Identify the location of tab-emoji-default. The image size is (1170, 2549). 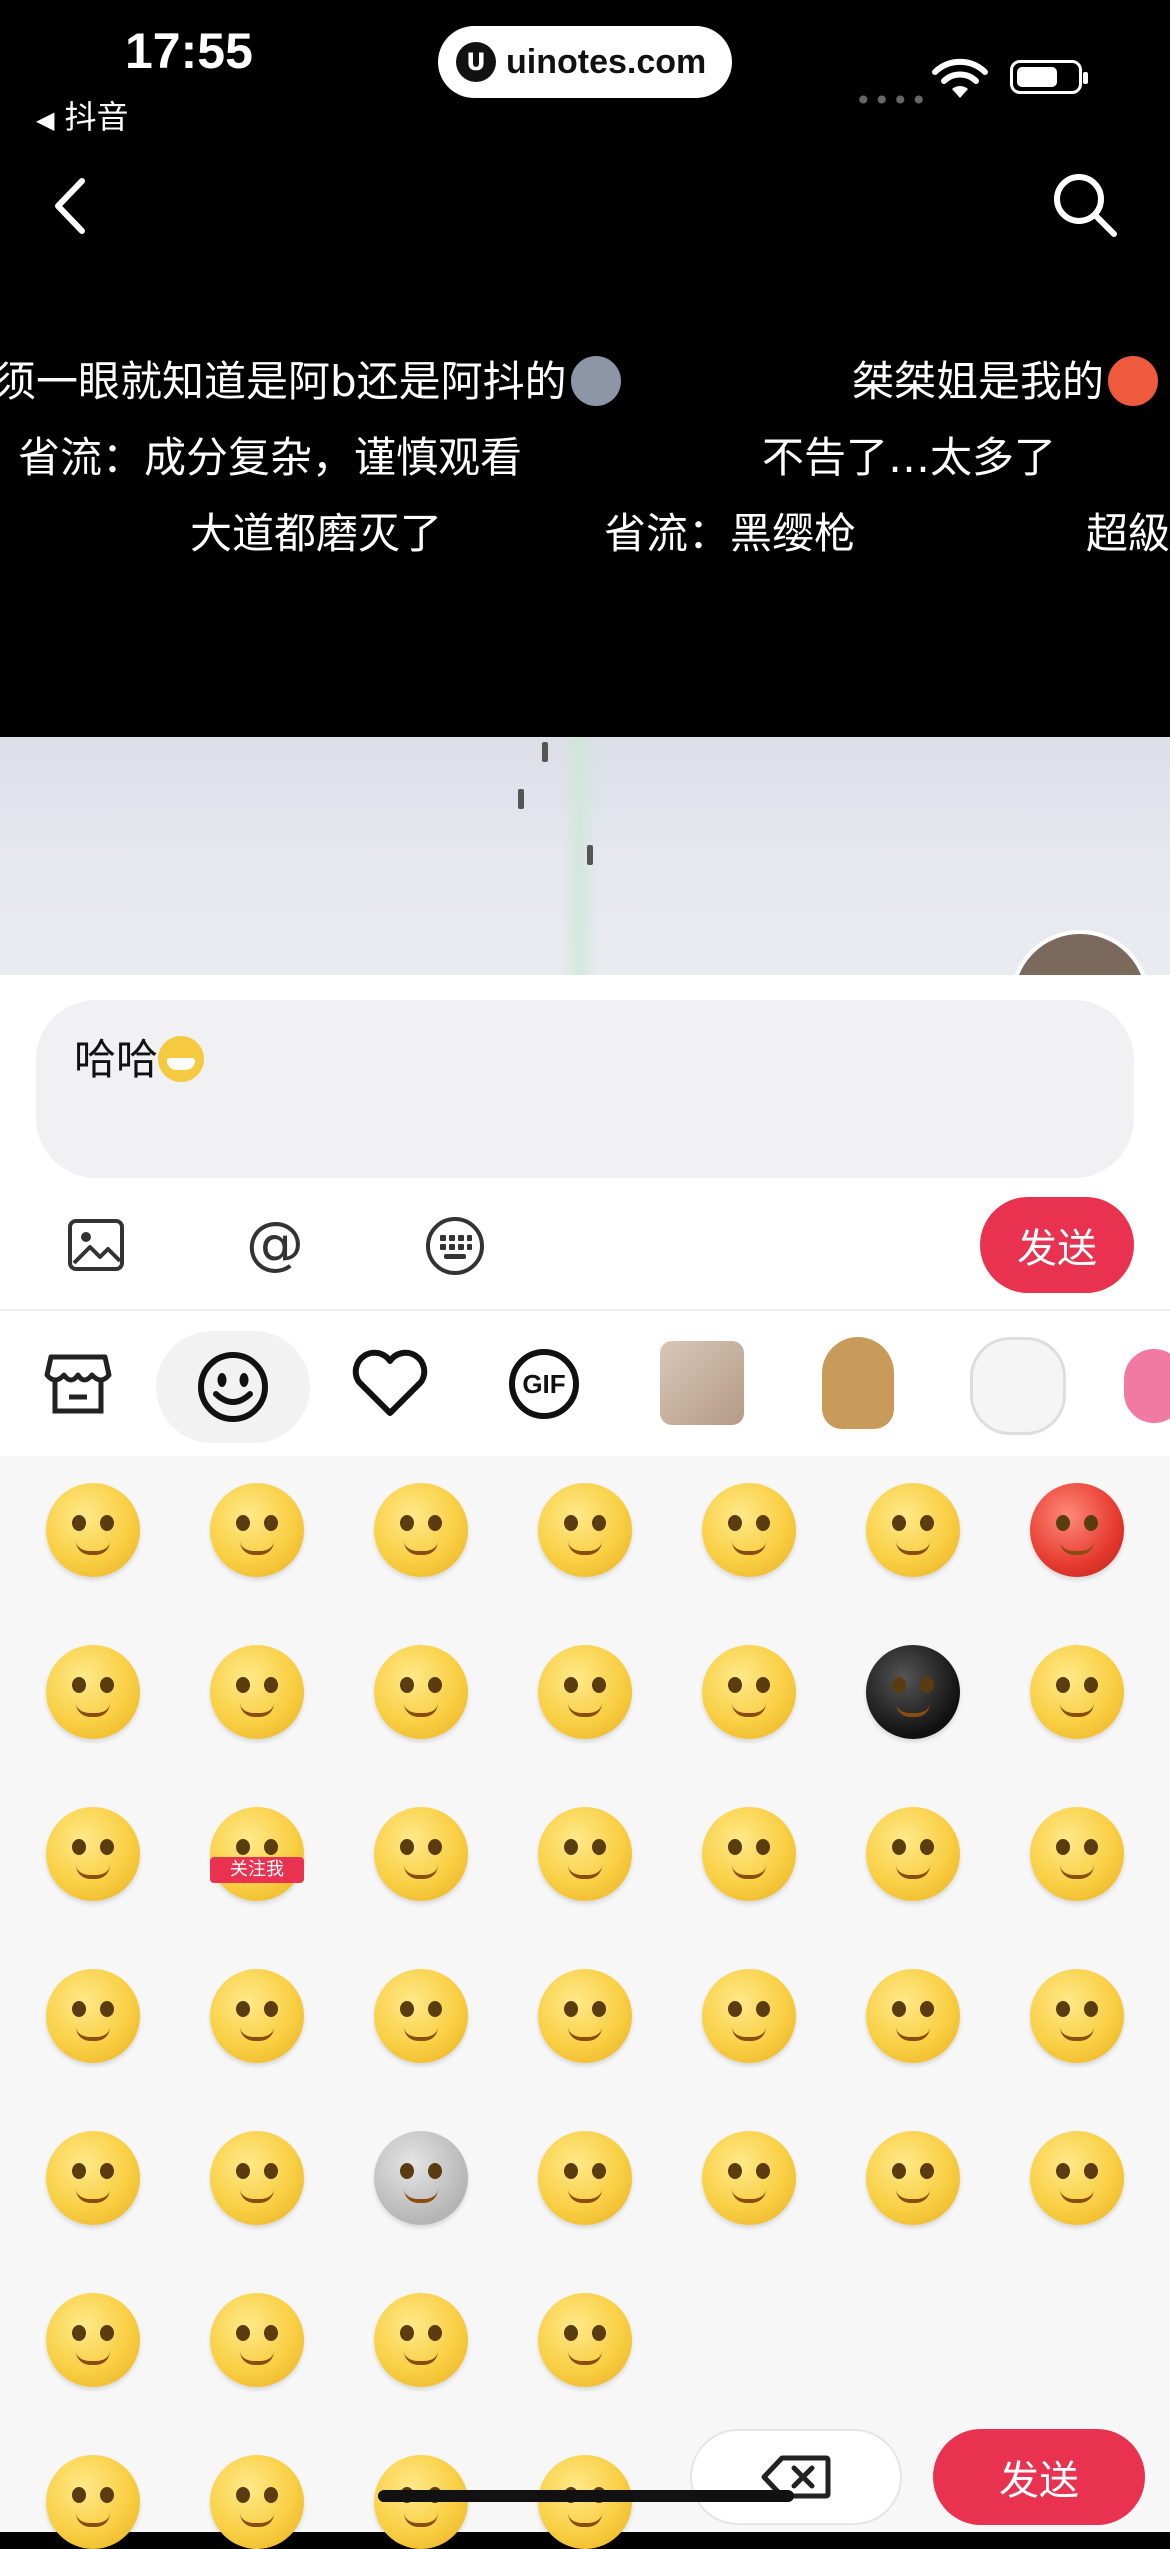
(233, 1387).